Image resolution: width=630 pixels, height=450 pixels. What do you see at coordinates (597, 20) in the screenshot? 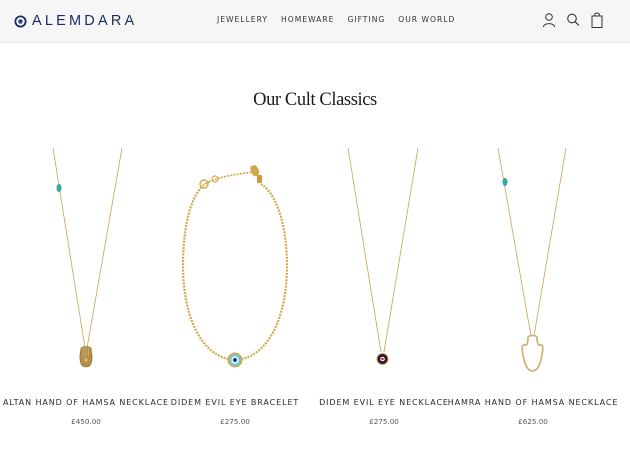
I see `bag-icon` at bounding box center [597, 20].